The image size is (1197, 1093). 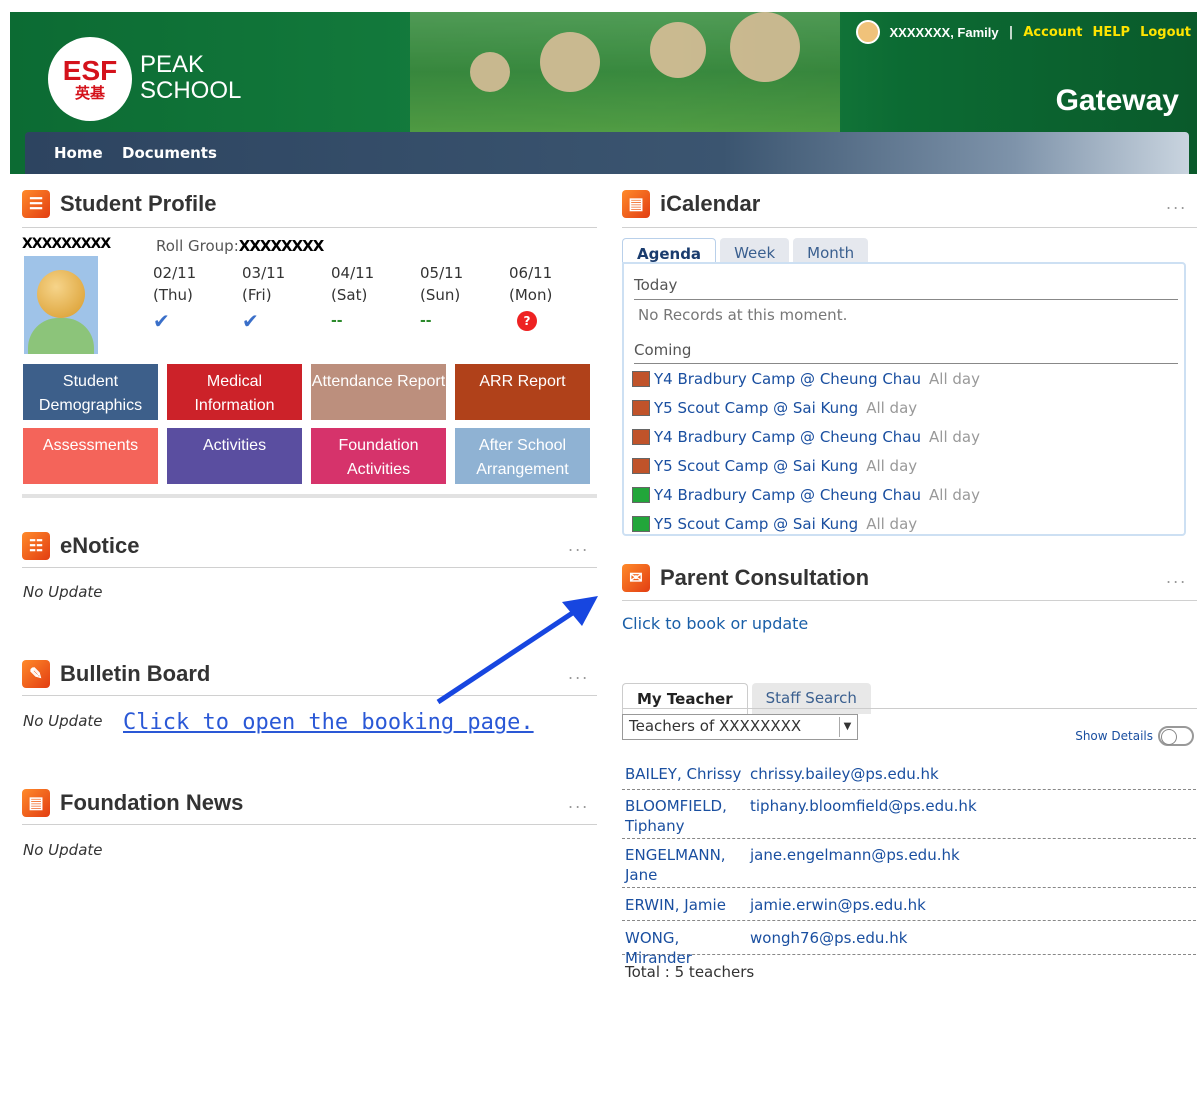 I want to click on teacher-email: jamie.erwin@ps.edu.hk, so click(x=838, y=905).